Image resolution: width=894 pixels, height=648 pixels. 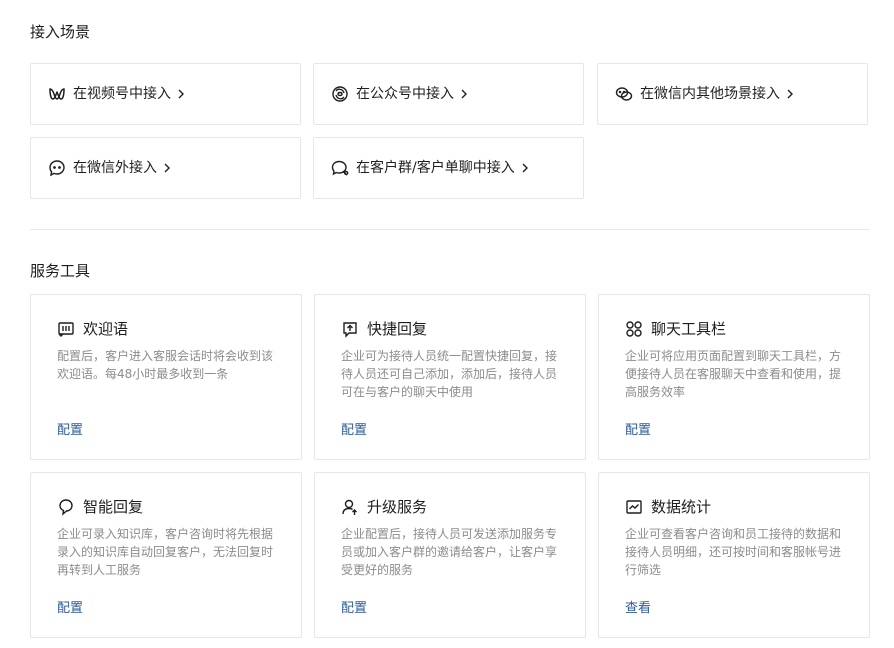 I want to click on tool-card-header: 欢迎语, so click(x=92, y=329).